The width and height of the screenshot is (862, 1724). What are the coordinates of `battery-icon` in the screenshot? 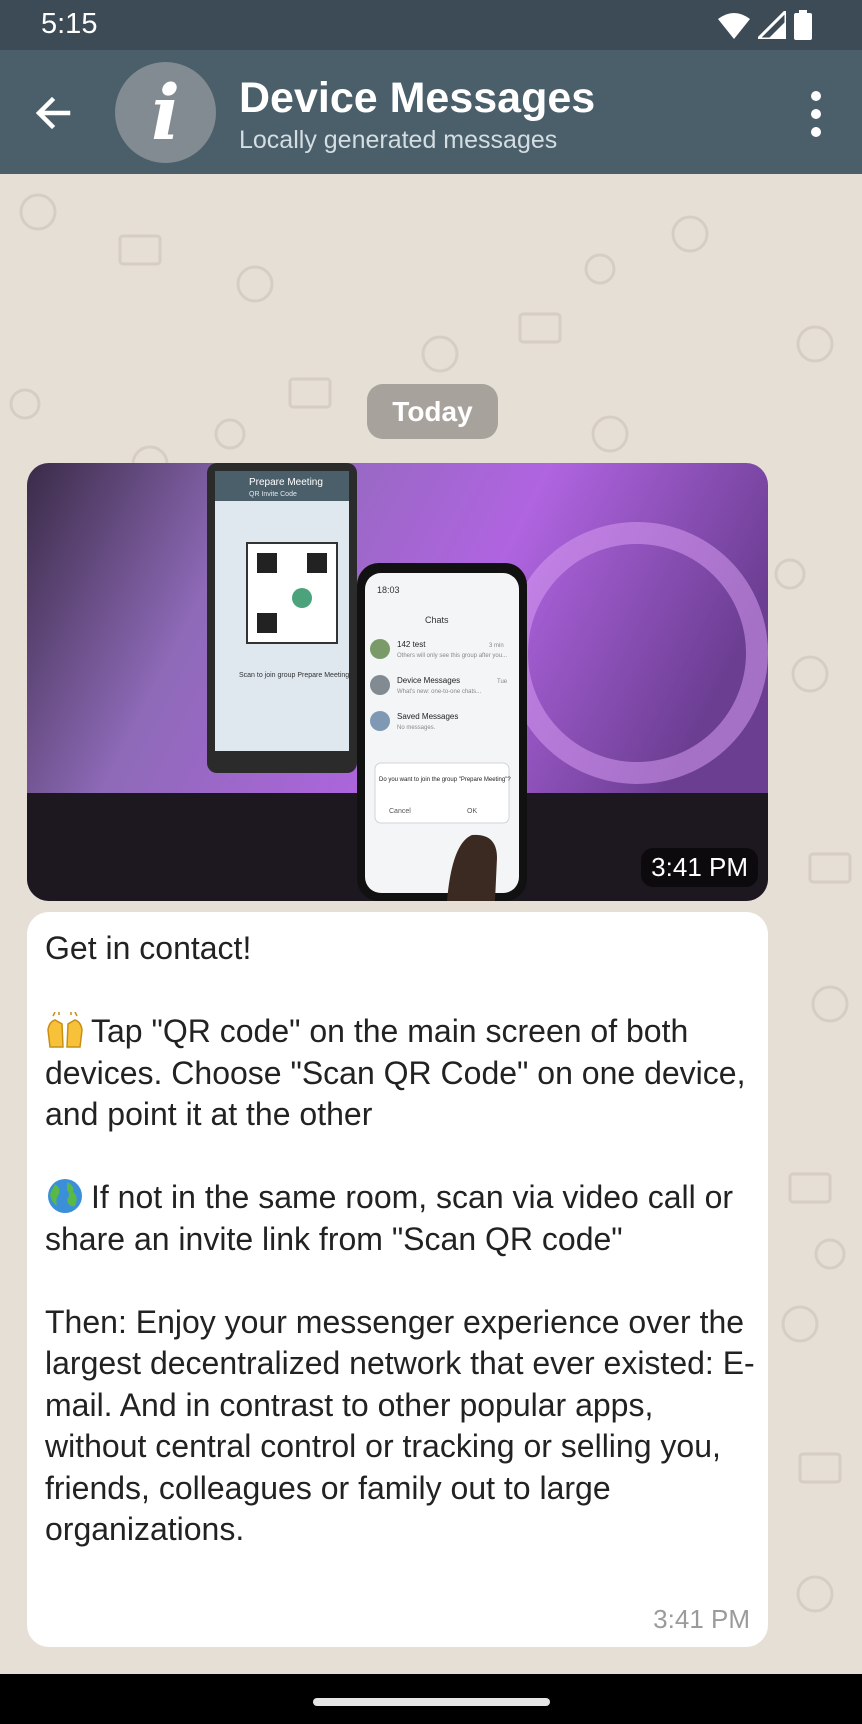 It's located at (803, 25).